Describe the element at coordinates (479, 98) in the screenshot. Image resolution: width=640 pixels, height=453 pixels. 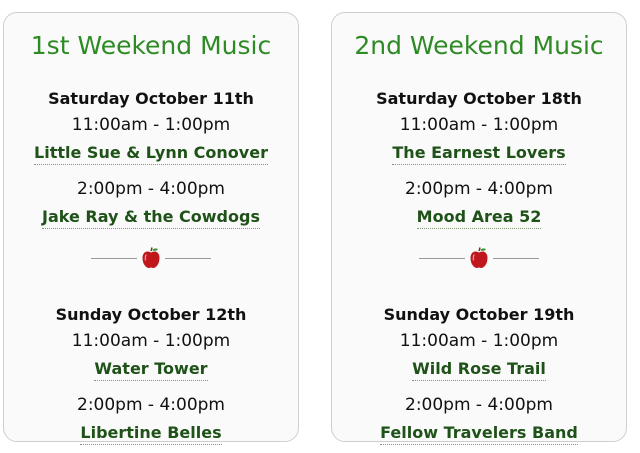
I see `day-heading: Saturday October 18th` at that location.